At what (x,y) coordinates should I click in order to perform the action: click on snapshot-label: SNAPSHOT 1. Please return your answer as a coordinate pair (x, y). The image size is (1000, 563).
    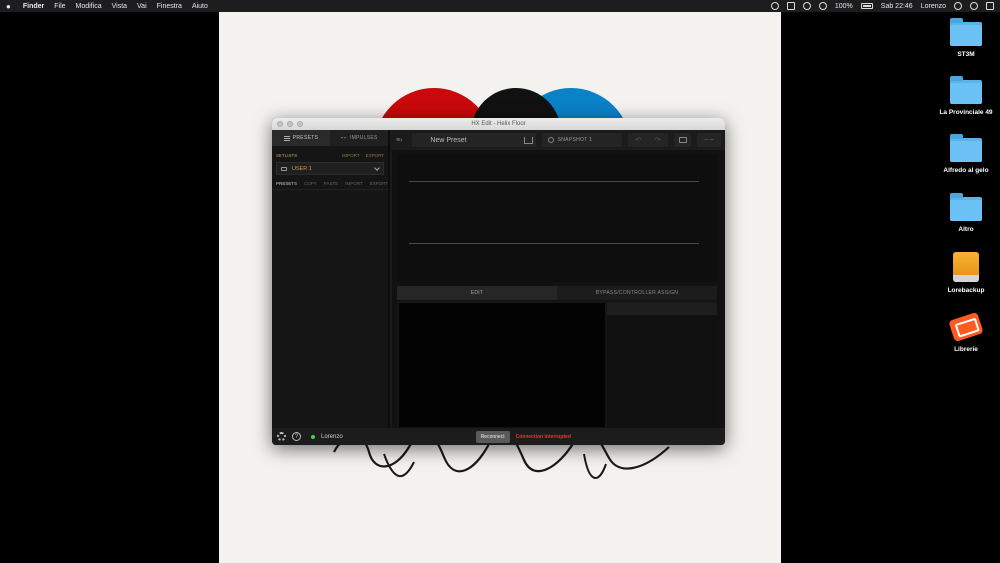
    Looking at the image, I should click on (575, 140).